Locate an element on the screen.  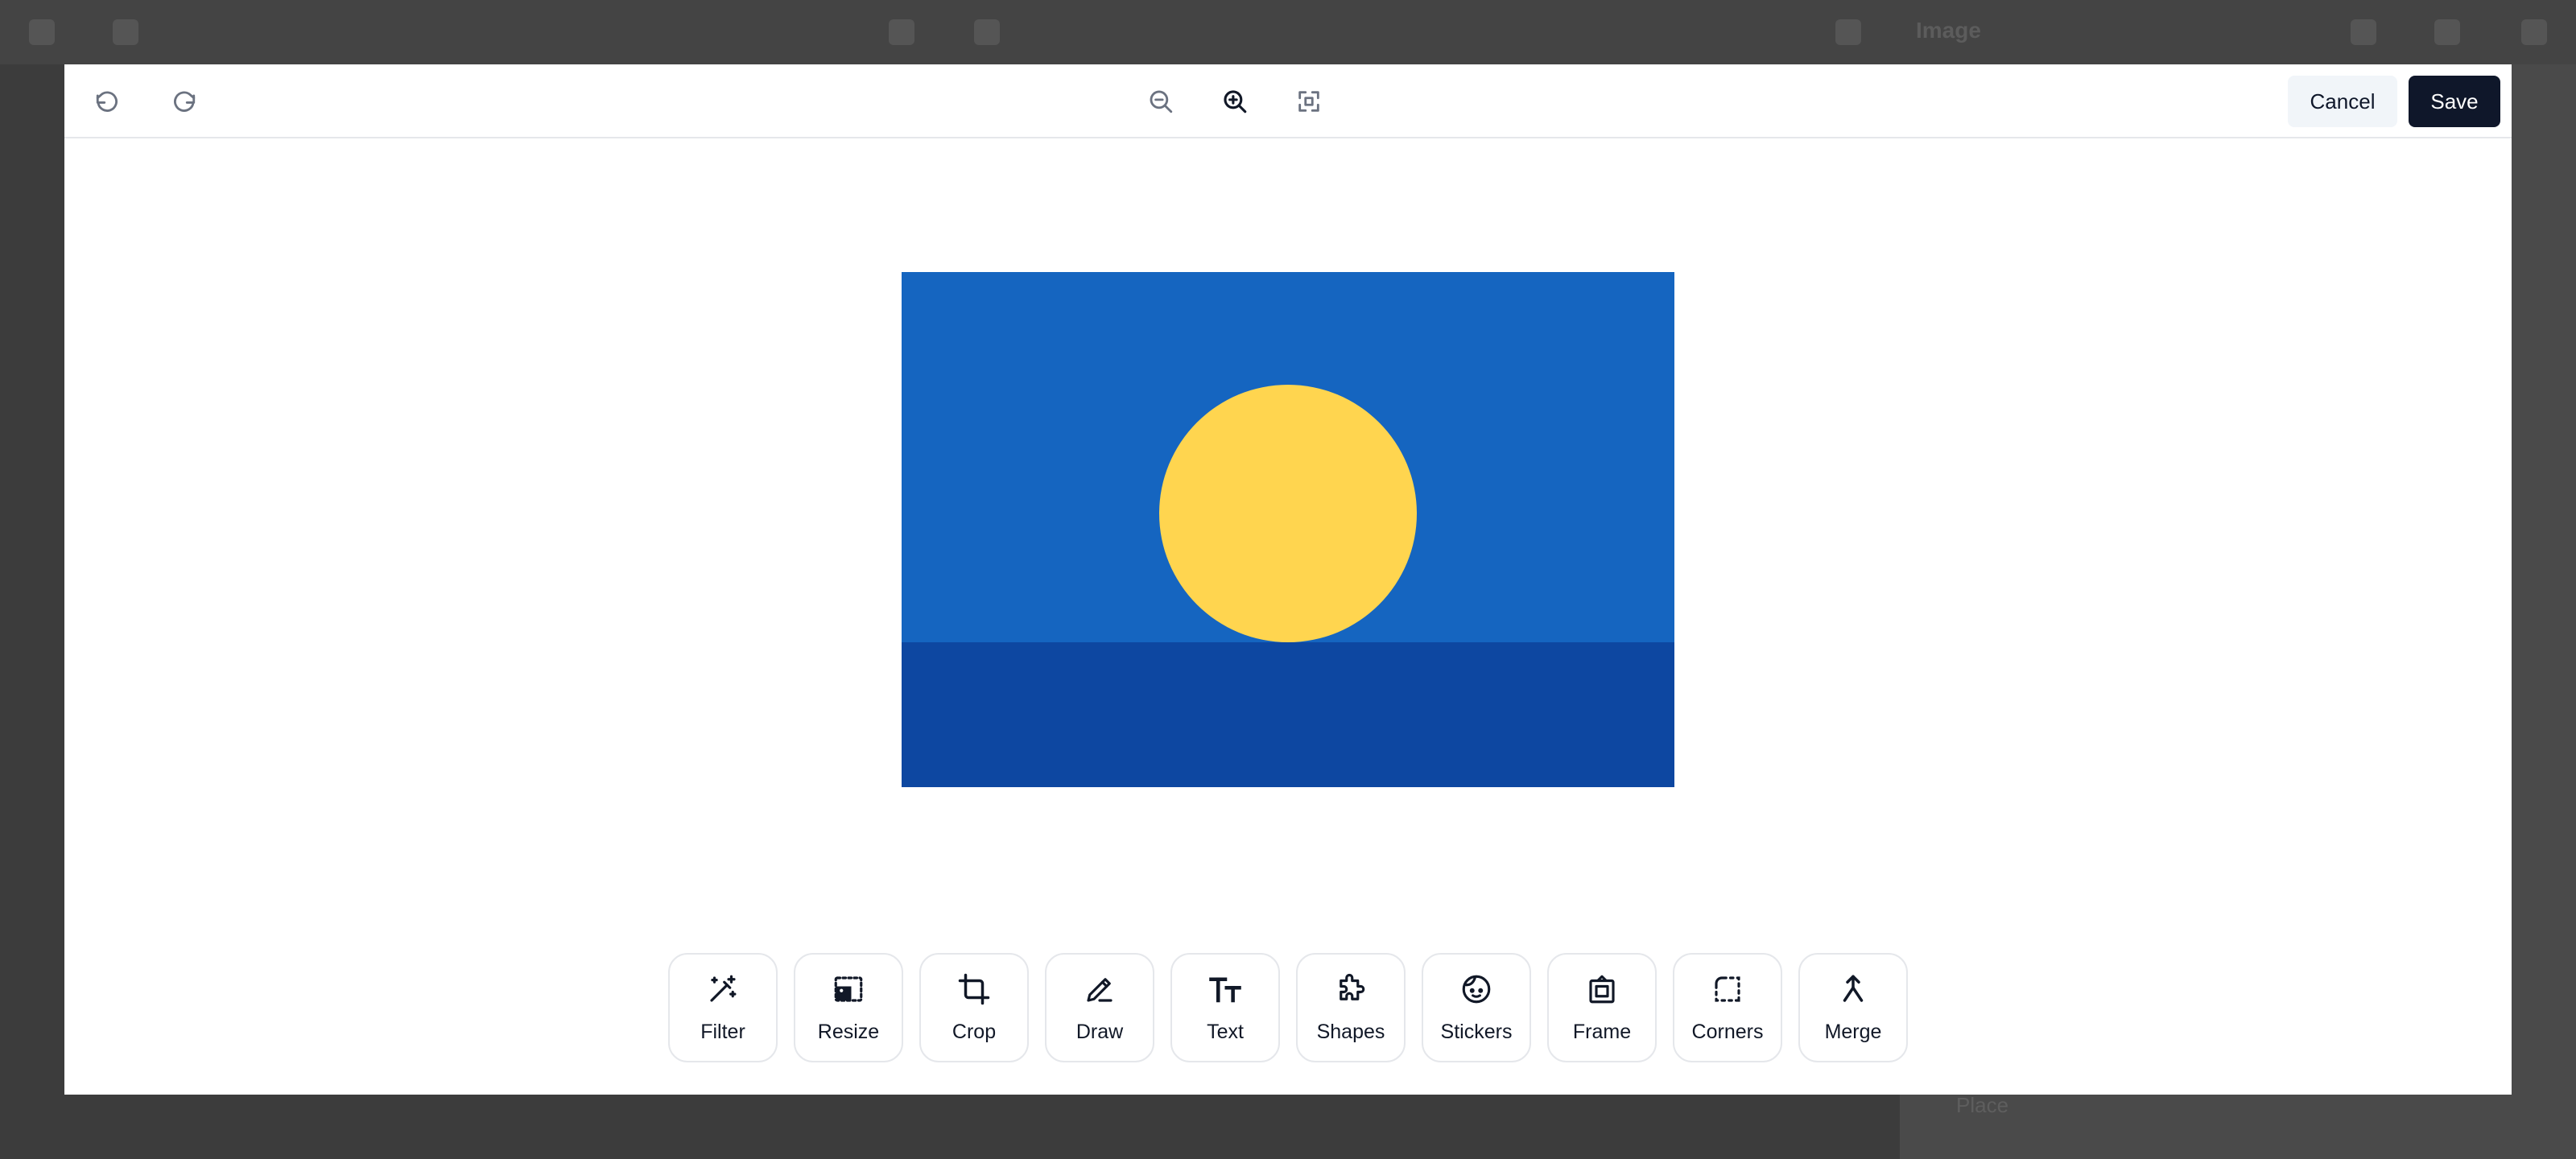
tool-draw: Draw is located at coordinates (1099, 1007).